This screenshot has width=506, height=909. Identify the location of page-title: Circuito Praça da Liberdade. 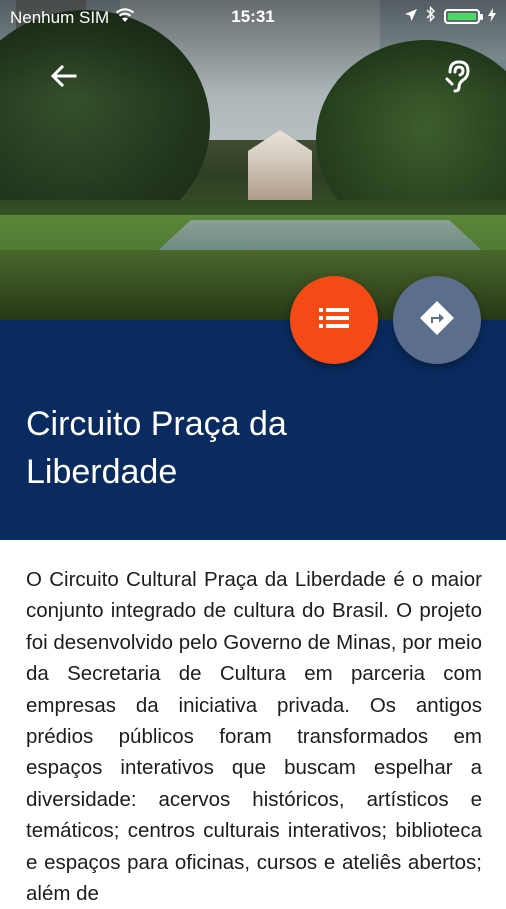
(156, 448).